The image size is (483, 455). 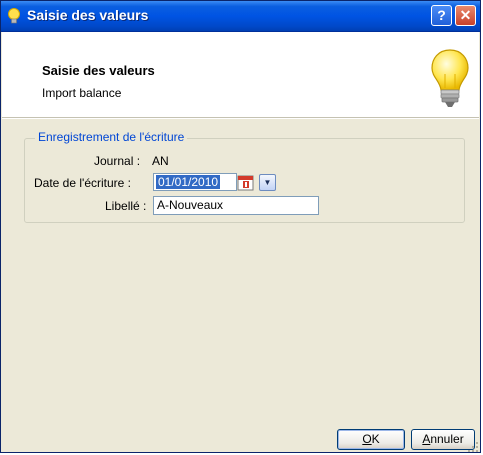 I want to click on header-separator, so click(x=240, y=118).